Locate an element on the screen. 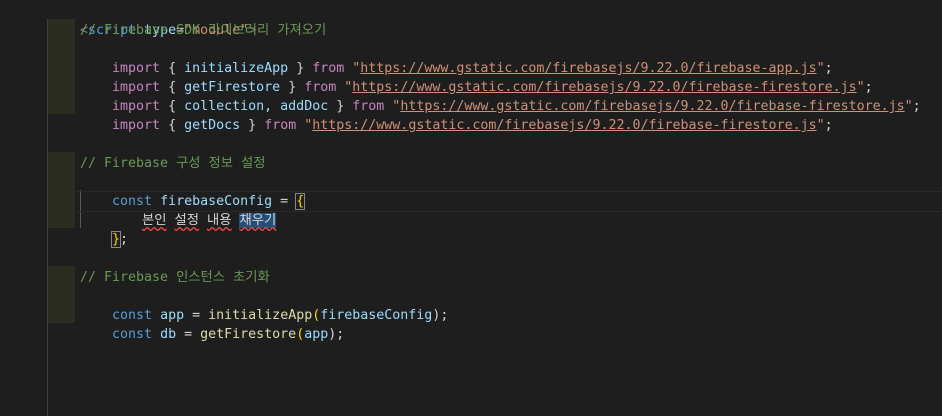 The width and height of the screenshot is (942, 416). selected-text: 채우기 is located at coordinates (258, 220).